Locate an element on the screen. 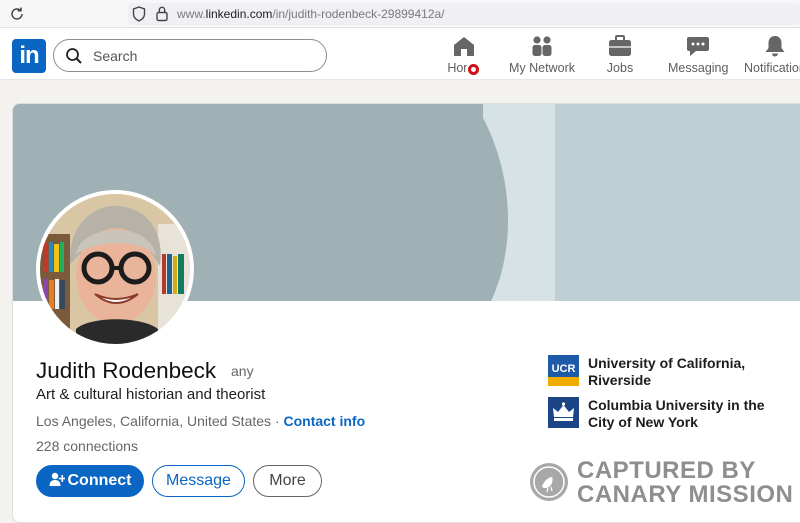 This screenshot has width=800, height=523. search-placeholder: Search is located at coordinates (115, 56).